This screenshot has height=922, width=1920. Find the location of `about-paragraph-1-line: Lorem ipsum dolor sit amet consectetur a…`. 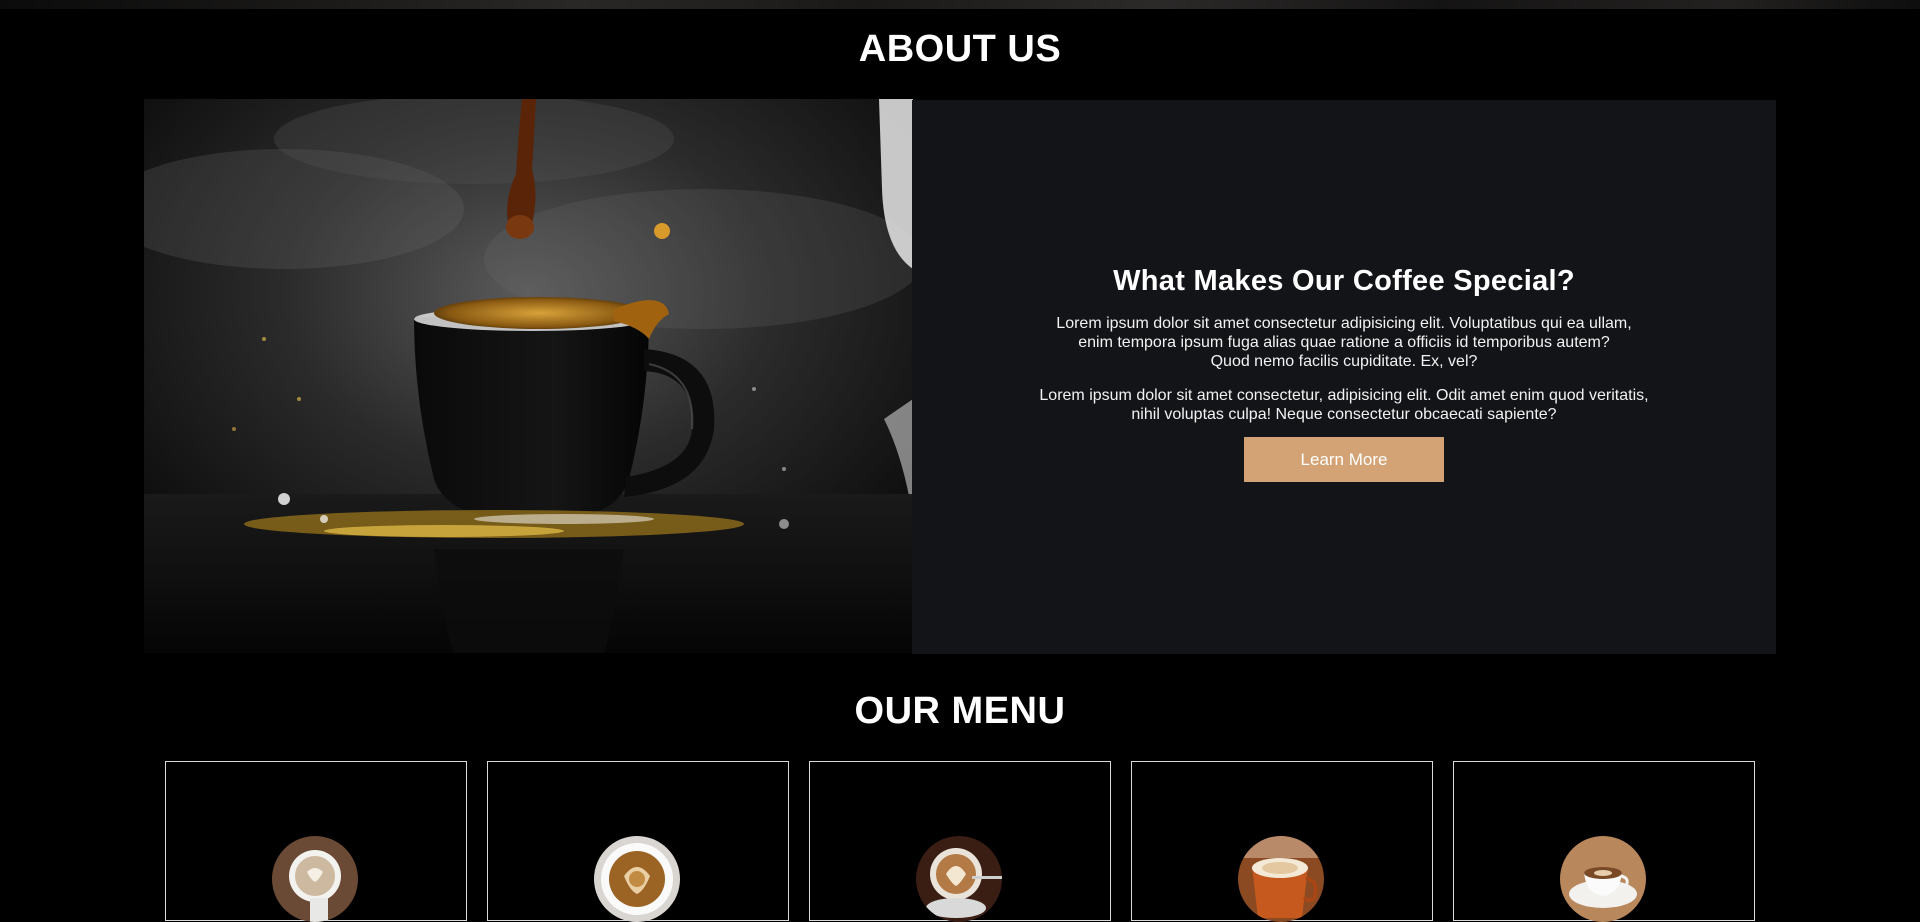

about-paragraph-1-line: Lorem ipsum dolor sit amet consectetur a… is located at coordinates (1344, 323).